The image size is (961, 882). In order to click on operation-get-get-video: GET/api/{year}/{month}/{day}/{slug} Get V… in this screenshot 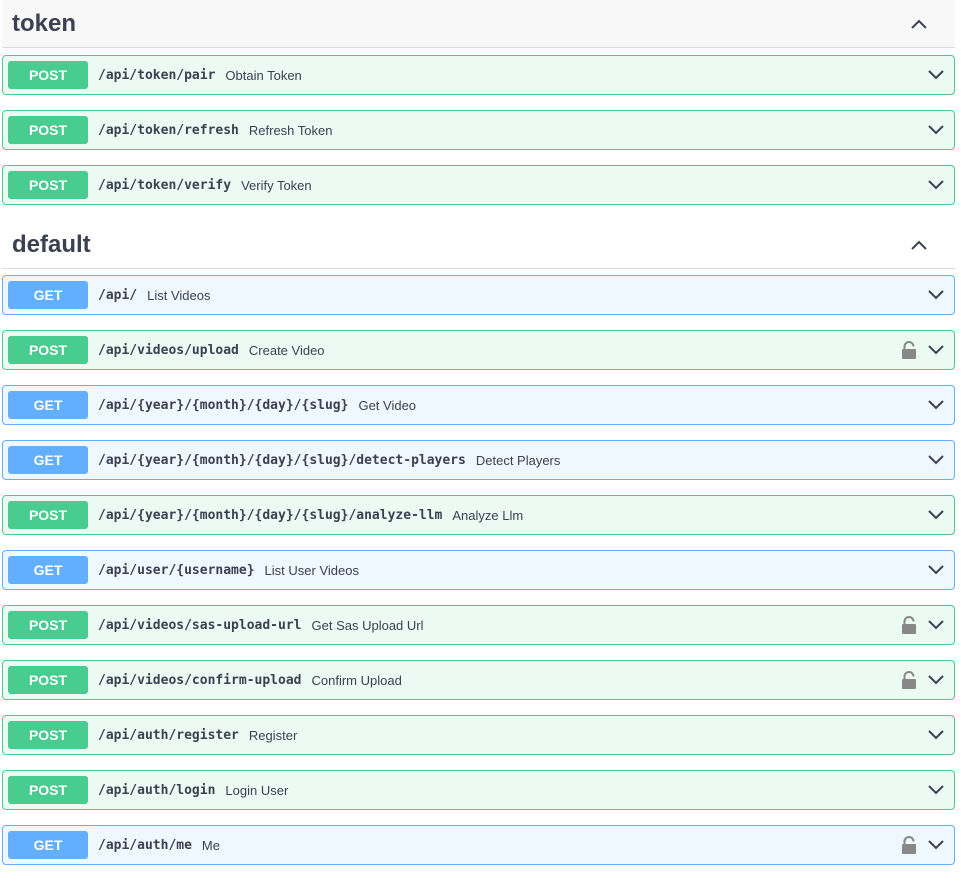, I will do `click(478, 405)`.